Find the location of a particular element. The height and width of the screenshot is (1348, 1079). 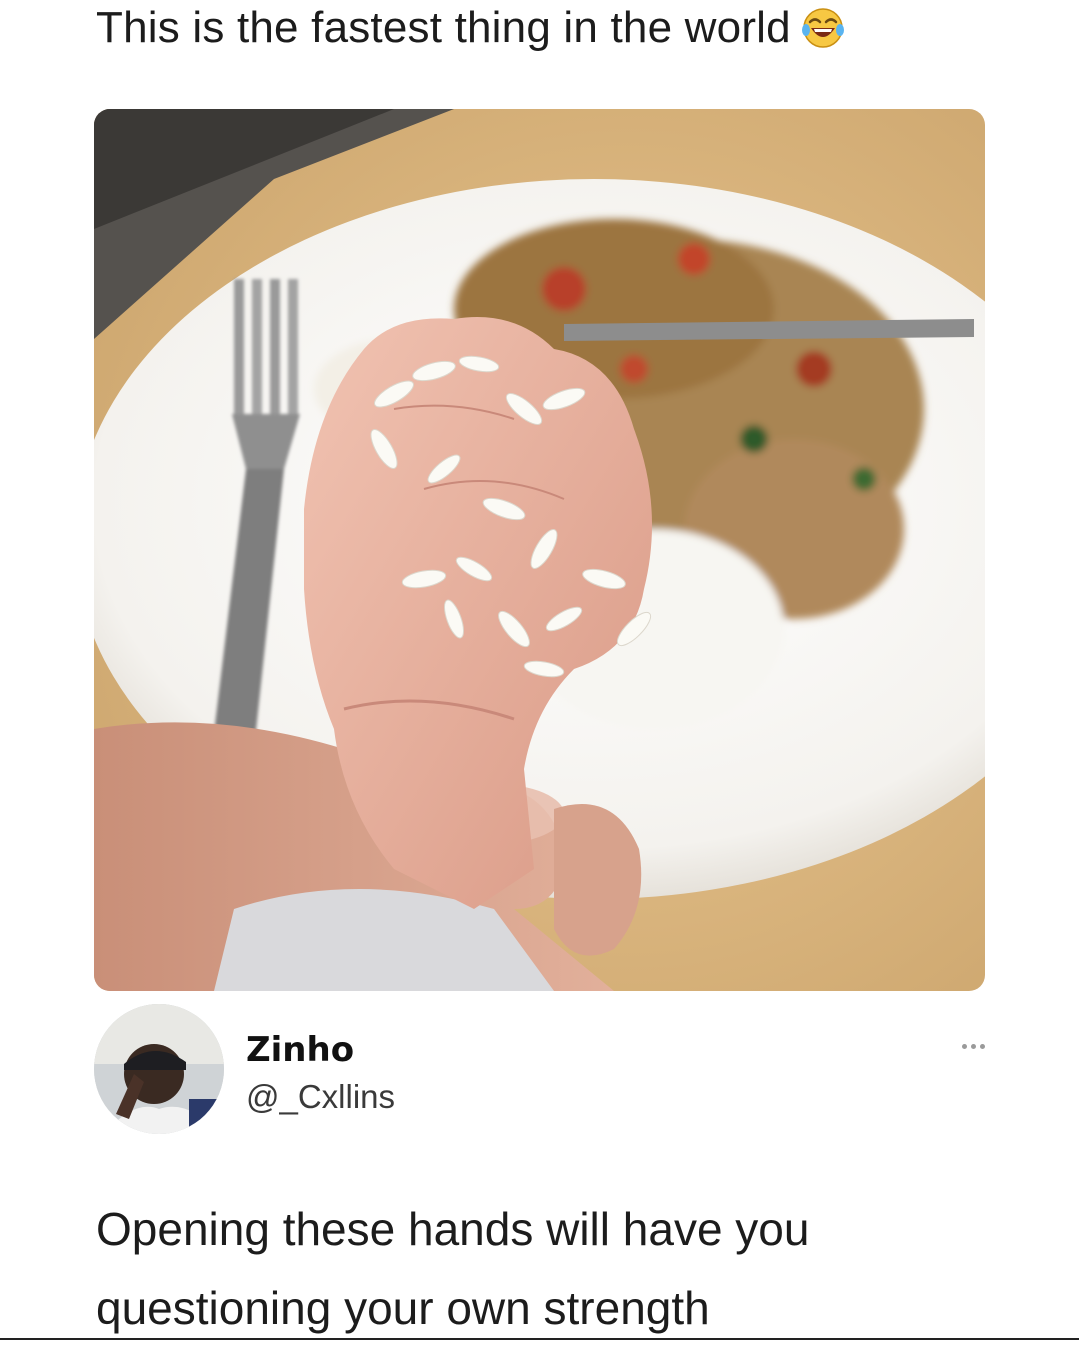

meme-caption: This is the fastest thing in the world is located at coordinates (470, 28).